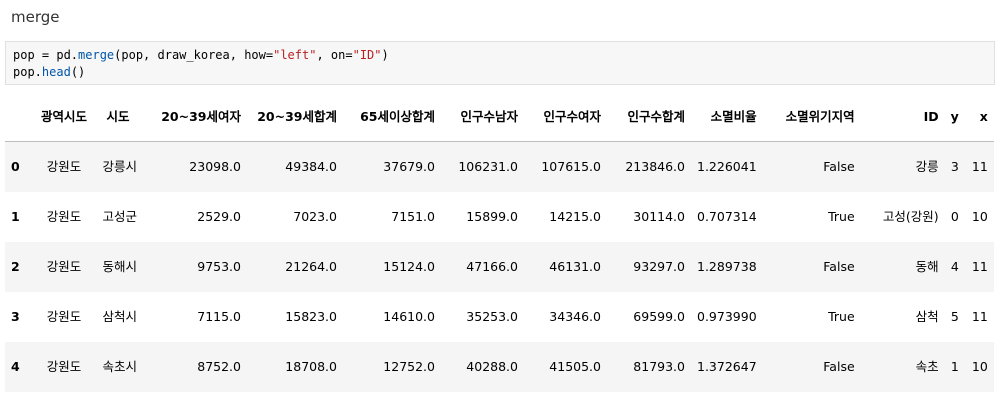 The width and height of the screenshot is (997, 408). Describe the element at coordinates (311, 166) in the screenshot. I see `table-cell: 49384.0` at that location.